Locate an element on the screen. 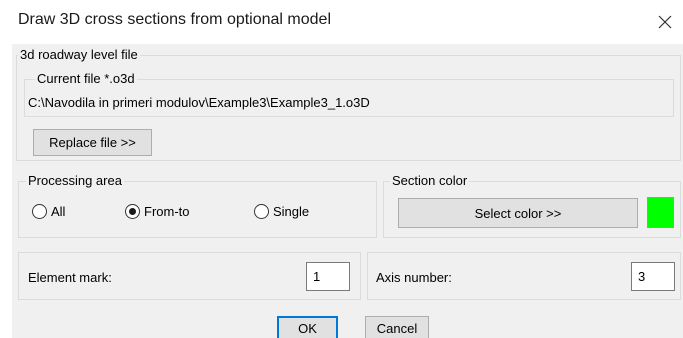 The height and width of the screenshot is (338, 683). radio-all: All is located at coordinates (48, 211).